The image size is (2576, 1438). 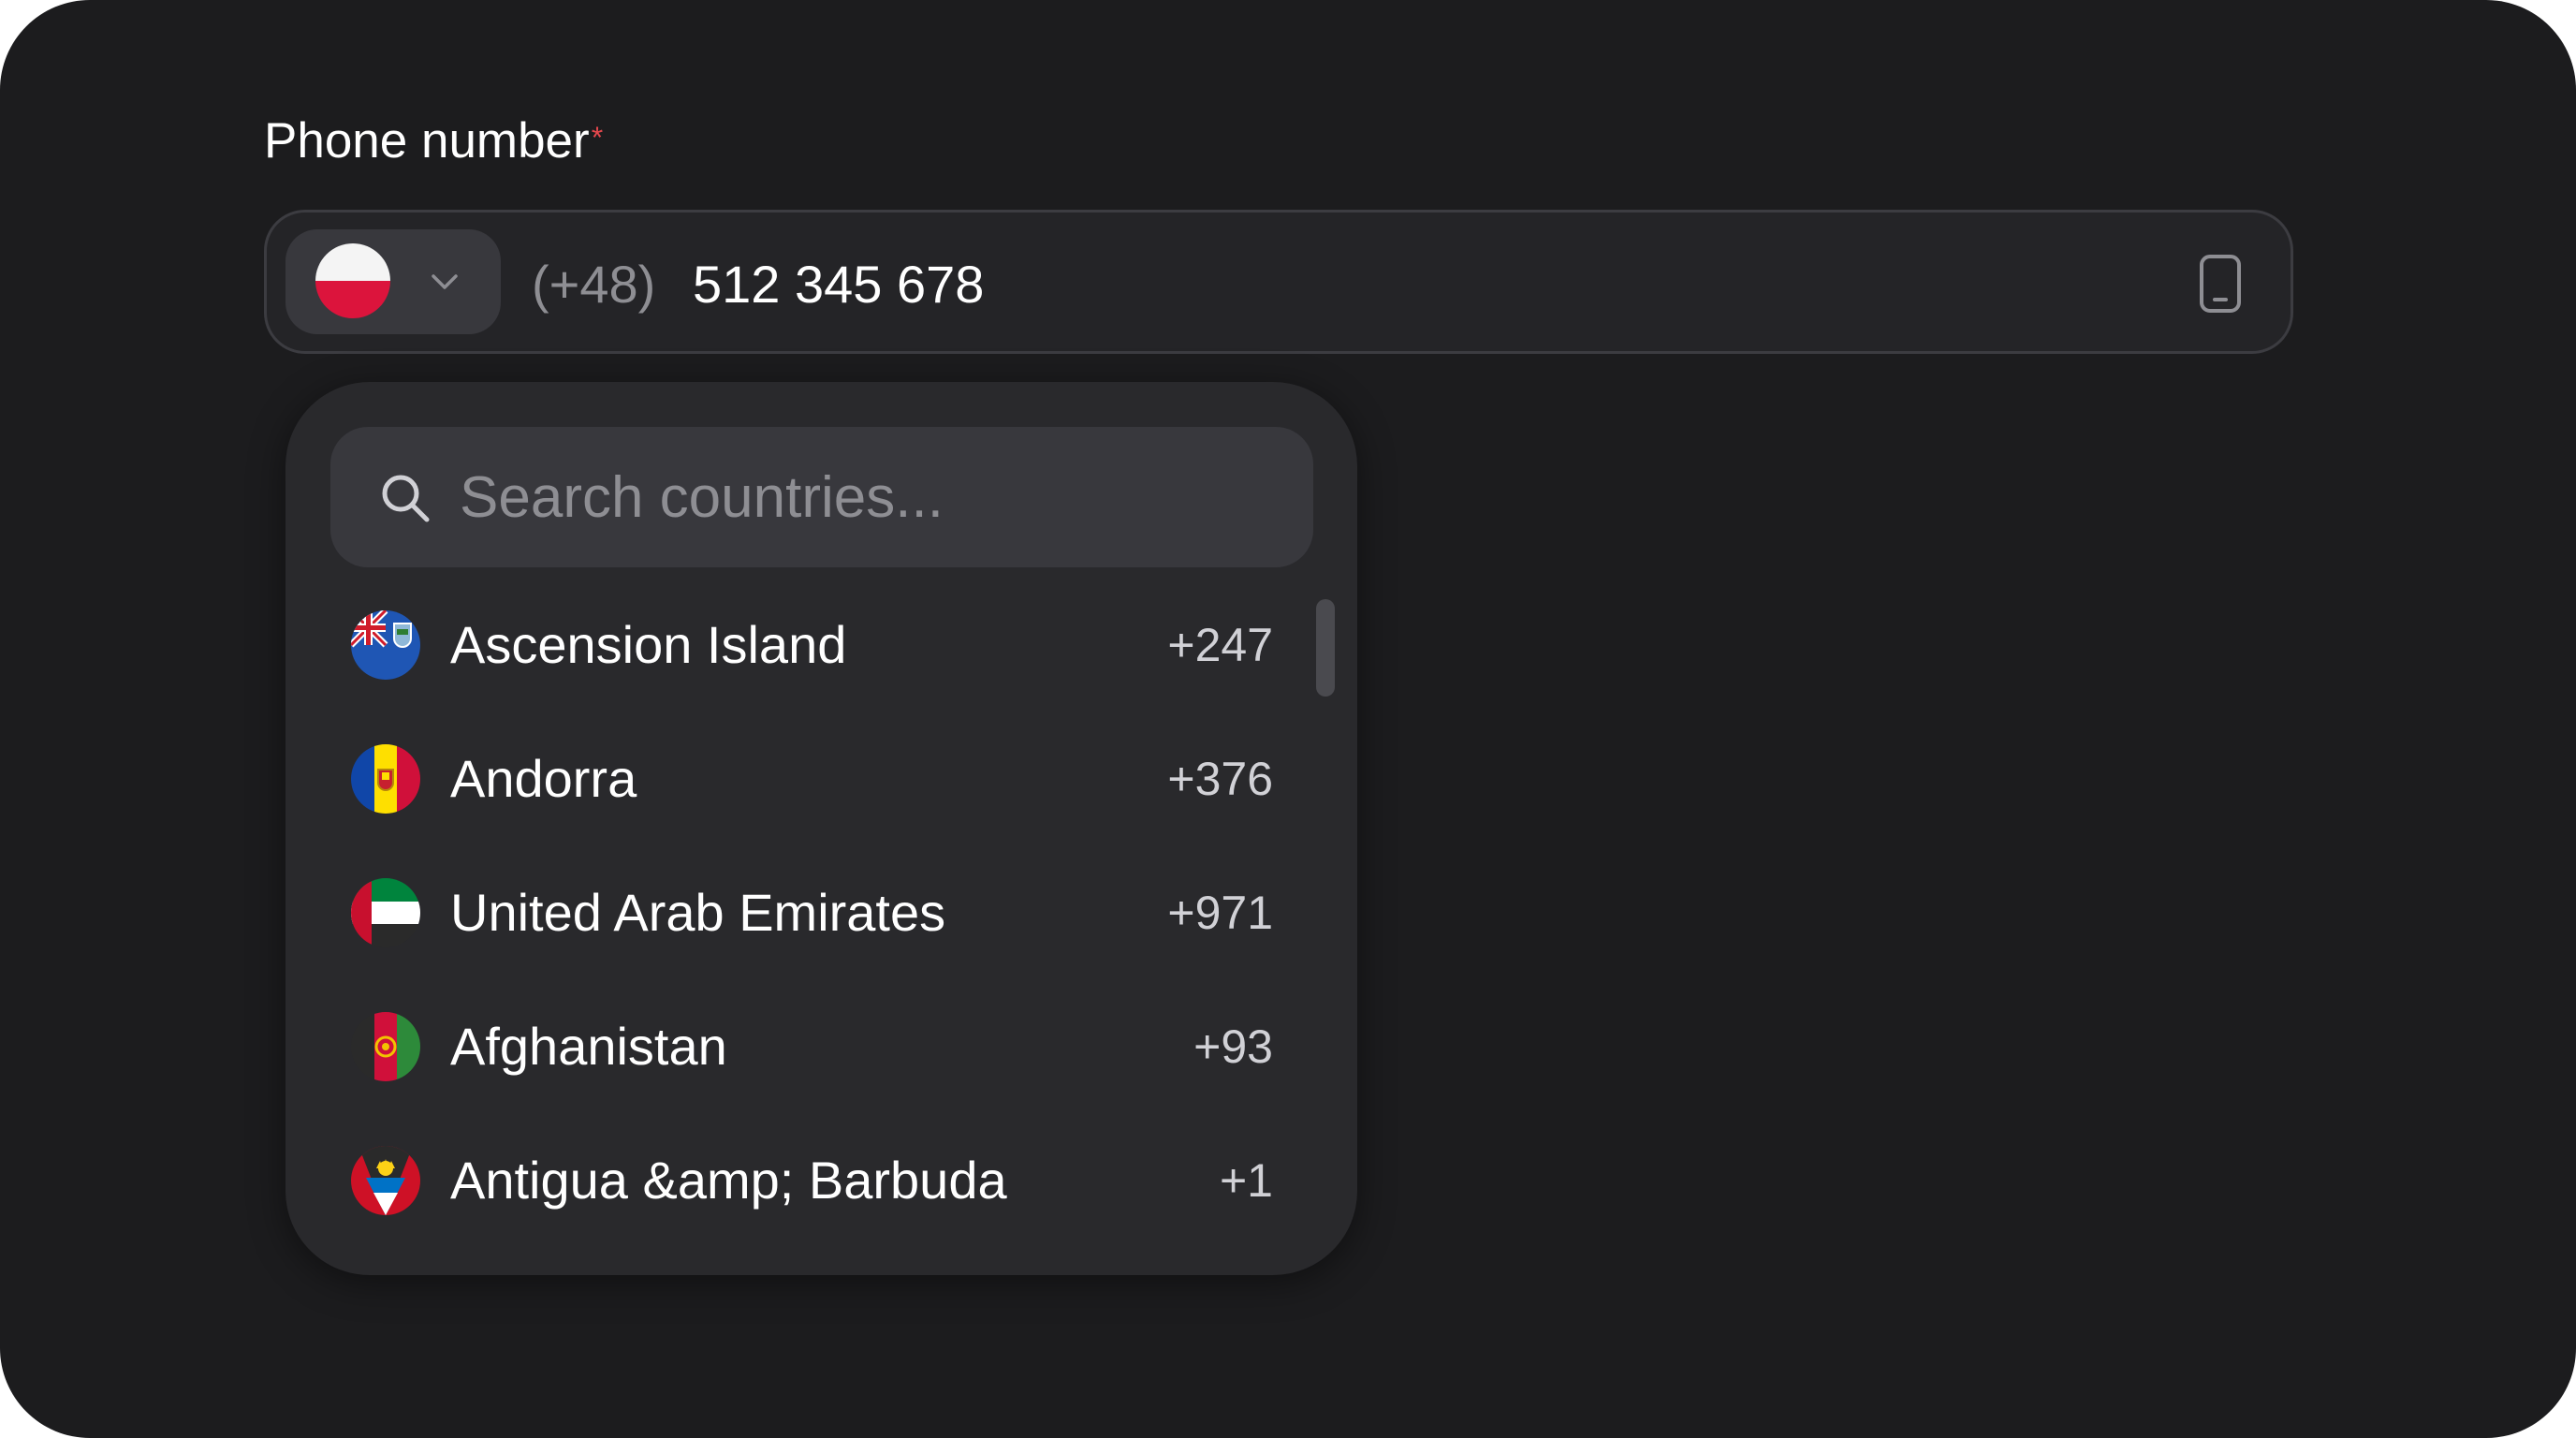 I want to click on phone-number-value: 512 345 678, so click(x=838, y=284).